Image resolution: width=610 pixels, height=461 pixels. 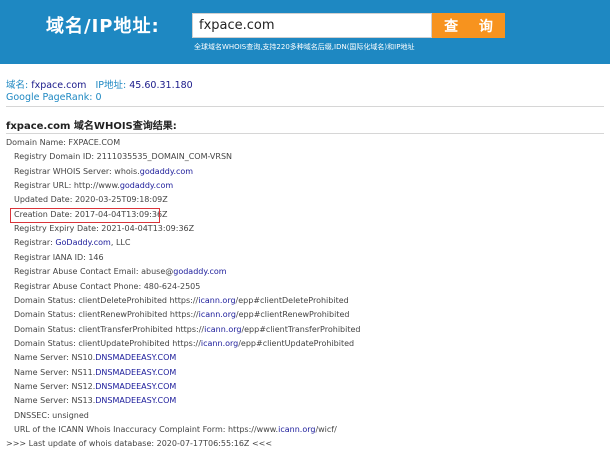 What do you see at coordinates (67, 186) in the screenshot?
I see `record-text: Registrar URL: http://www.` at bounding box center [67, 186].